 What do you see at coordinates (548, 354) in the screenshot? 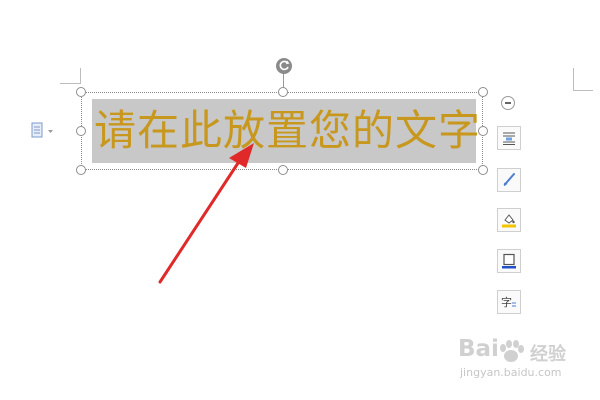
I see `watermark-subtitle: 经验` at bounding box center [548, 354].